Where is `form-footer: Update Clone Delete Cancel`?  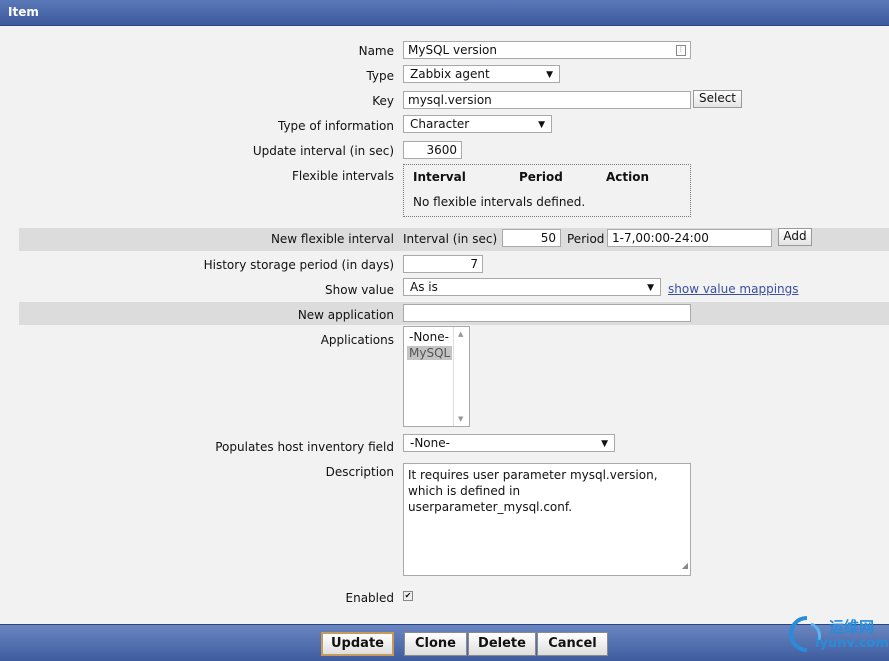 form-footer: Update Clone Delete Cancel is located at coordinates (444, 642).